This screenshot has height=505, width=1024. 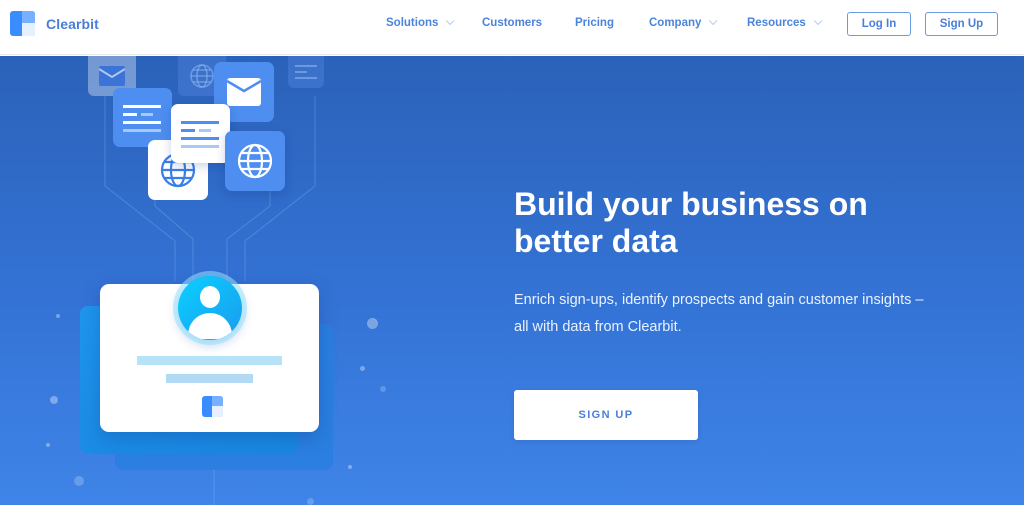 I want to click on nav-item-label: Customers, so click(x=512, y=23).